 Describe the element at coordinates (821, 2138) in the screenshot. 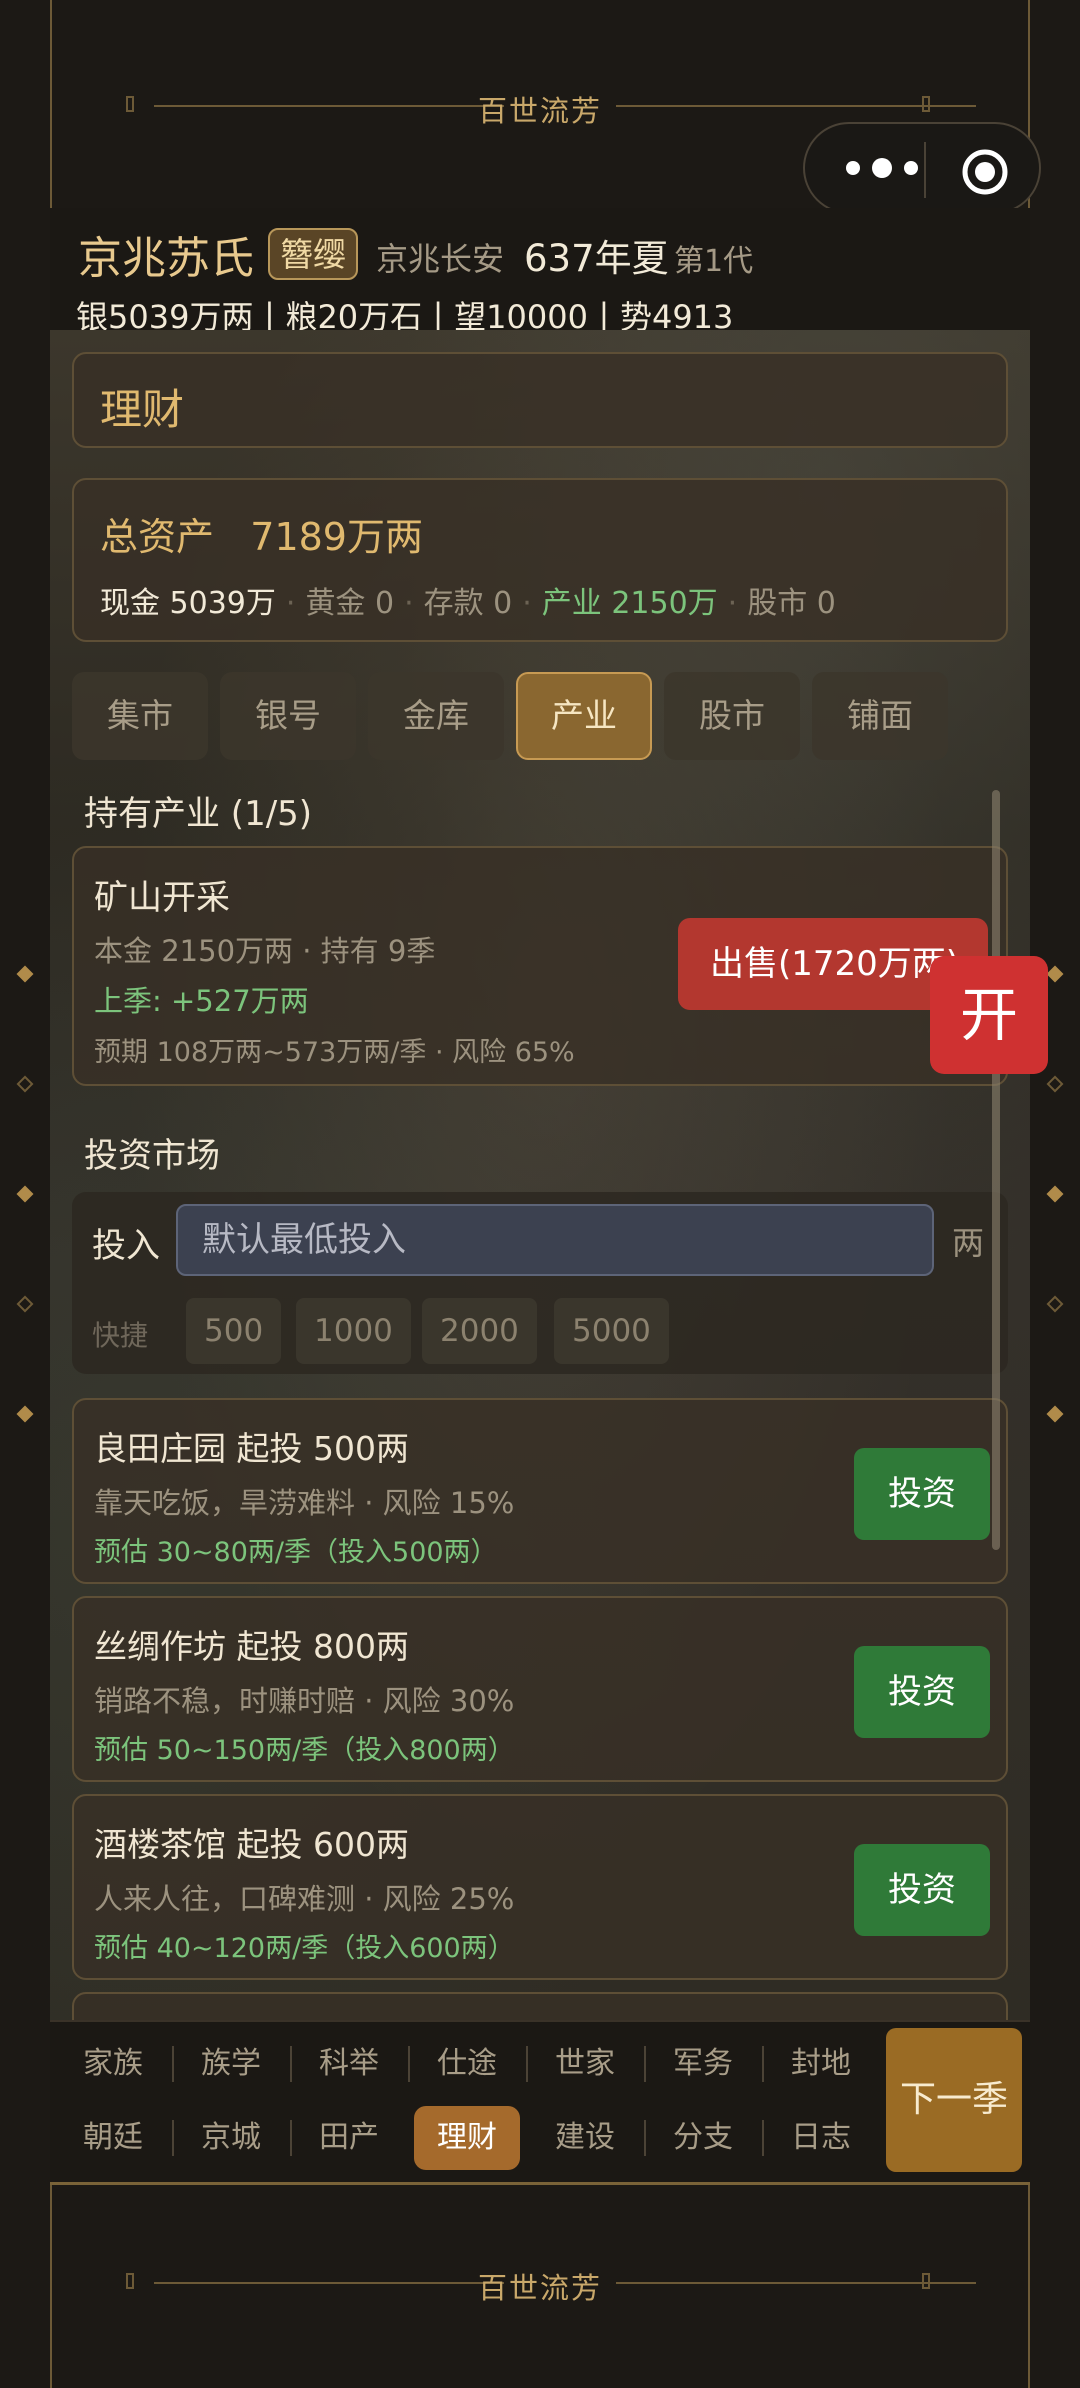

I see `nav-log: 日志` at that location.